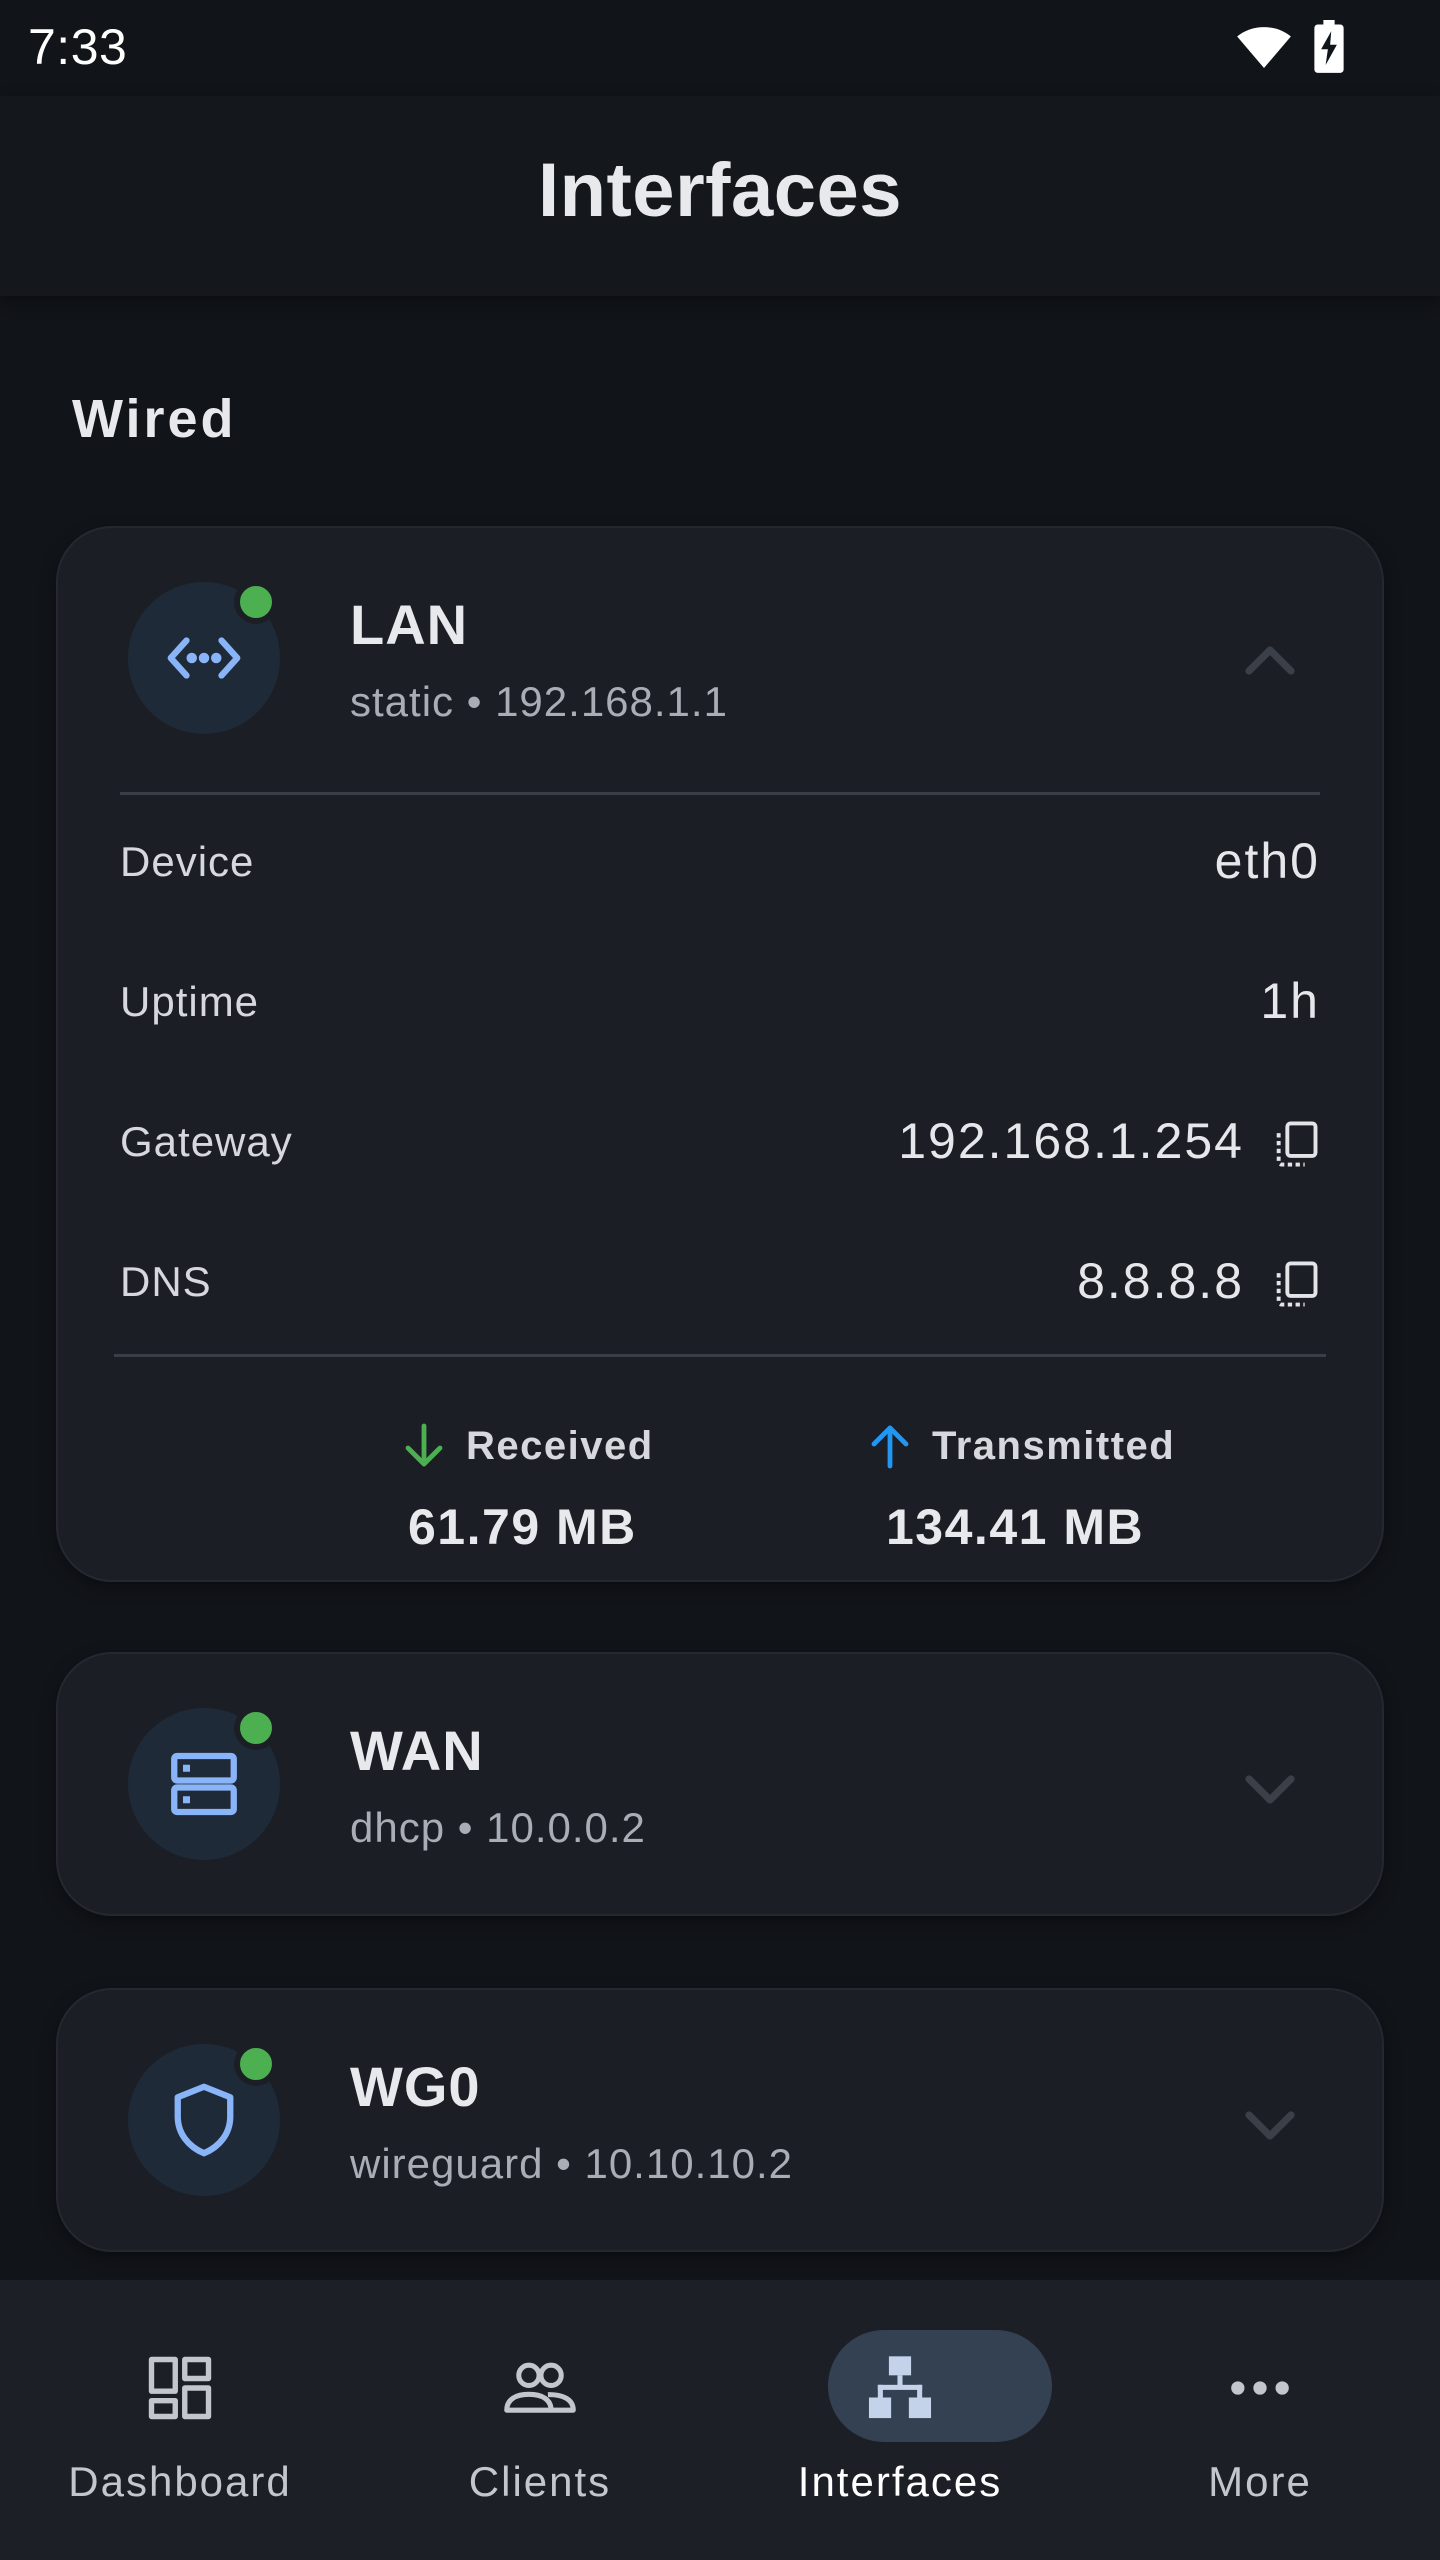 This screenshot has width=1440, height=2560. What do you see at coordinates (720, 866) in the screenshot?
I see `detail-row-device: Device eth0` at bounding box center [720, 866].